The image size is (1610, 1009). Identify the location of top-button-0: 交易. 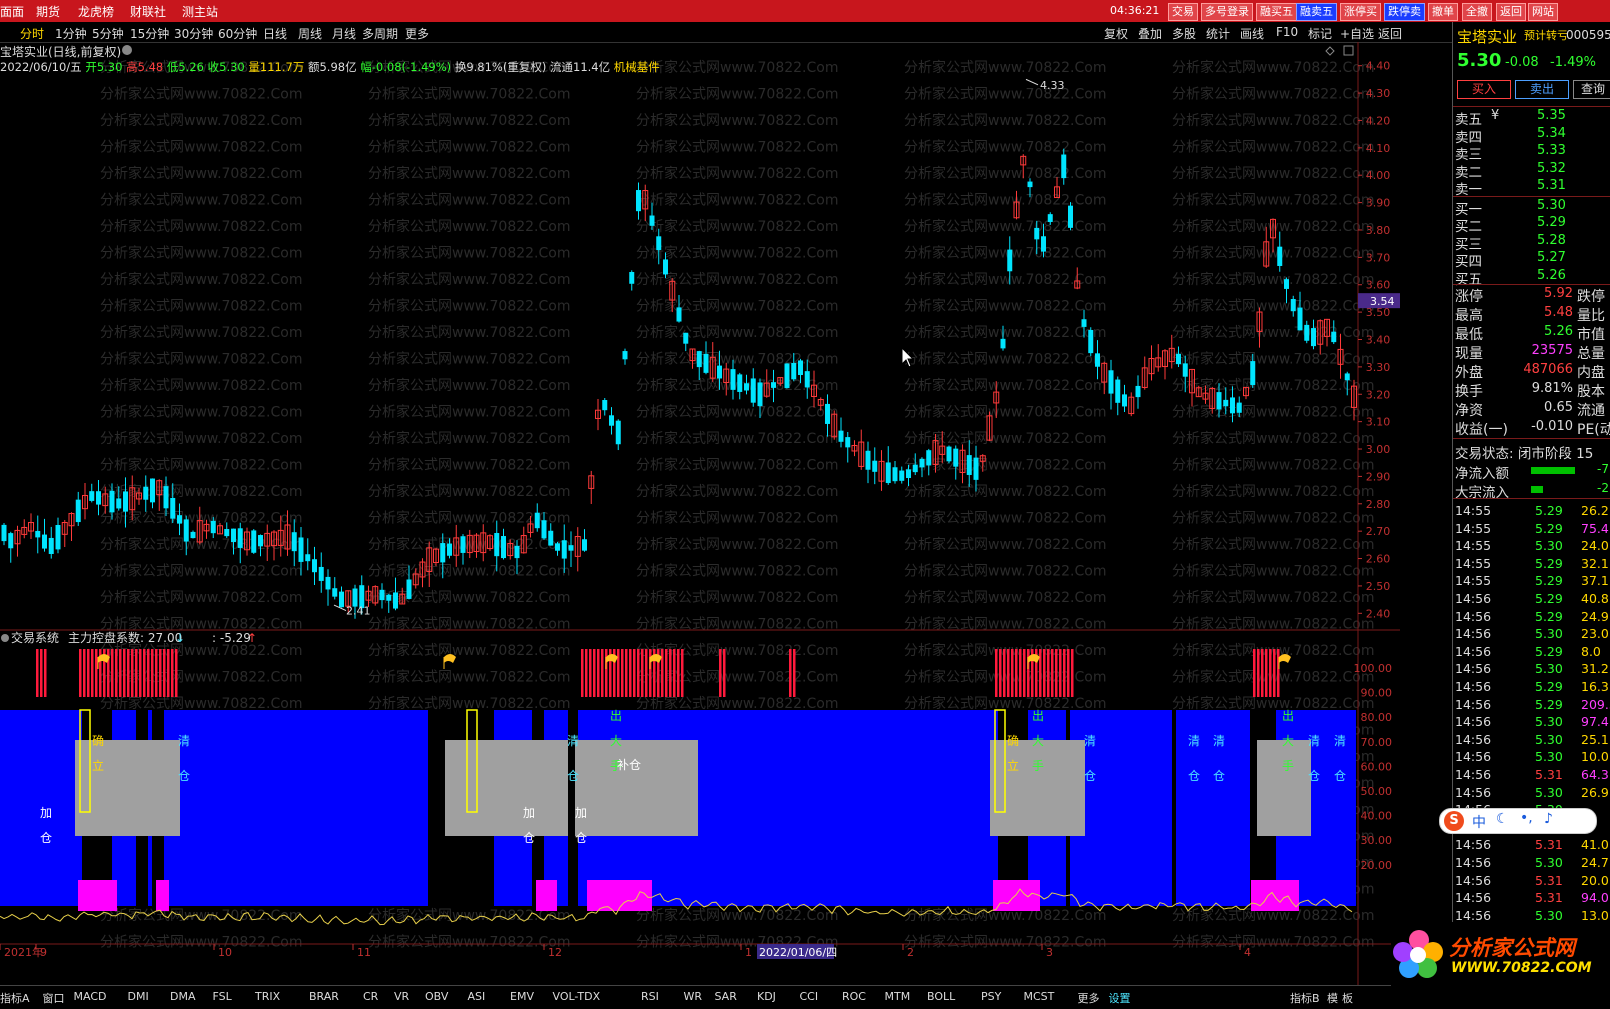
(1183, 12).